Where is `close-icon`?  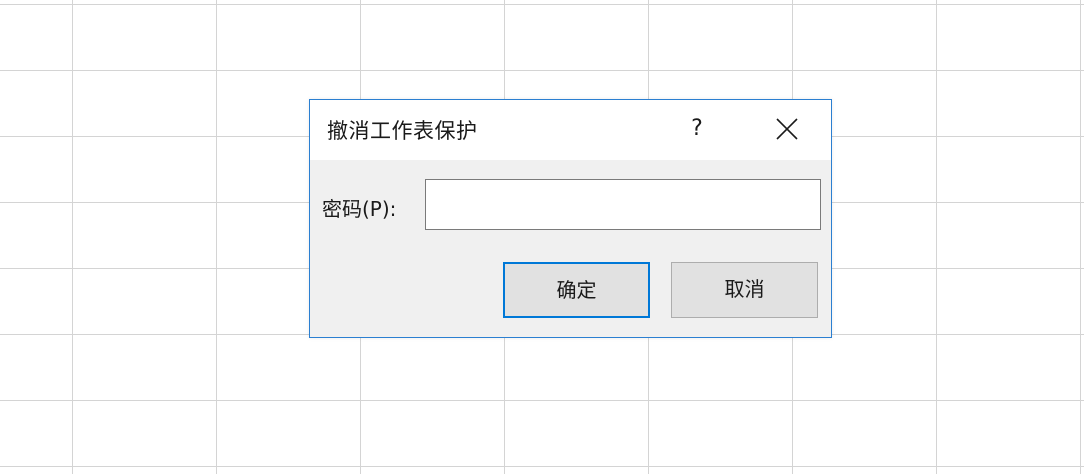 close-icon is located at coordinates (787, 129).